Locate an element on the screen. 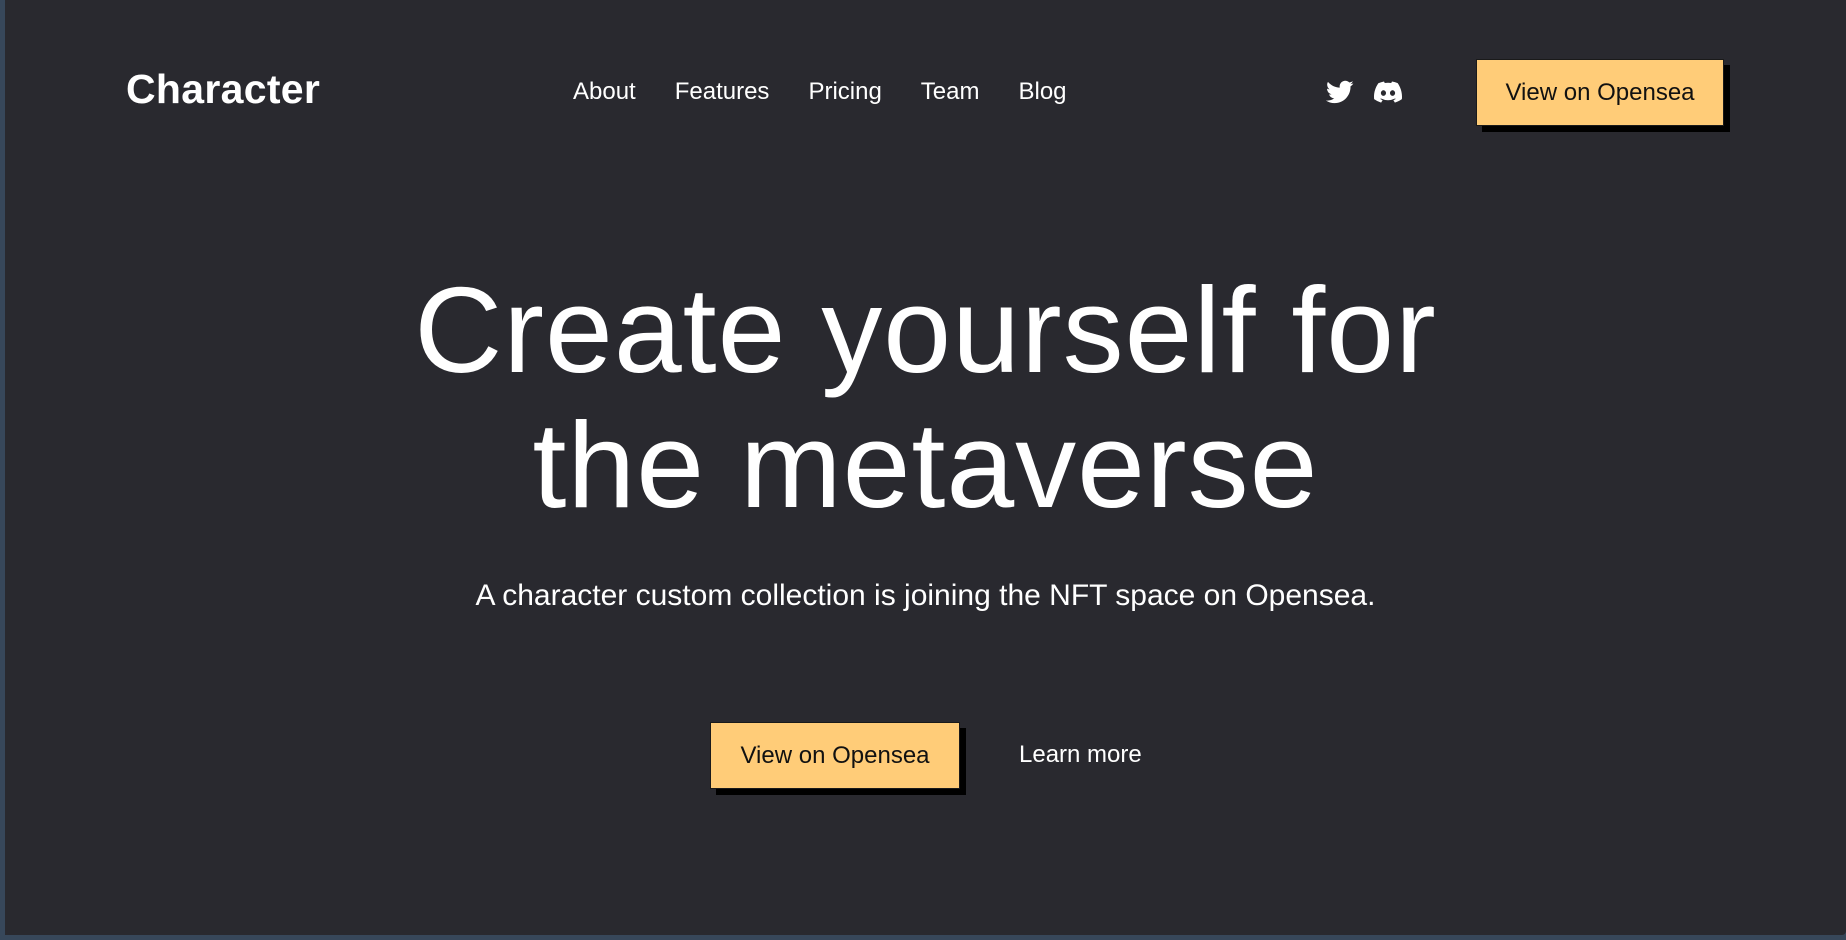 This screenshot has width=1846, height=940. discord-icon is located at coordinates (1388, 92).